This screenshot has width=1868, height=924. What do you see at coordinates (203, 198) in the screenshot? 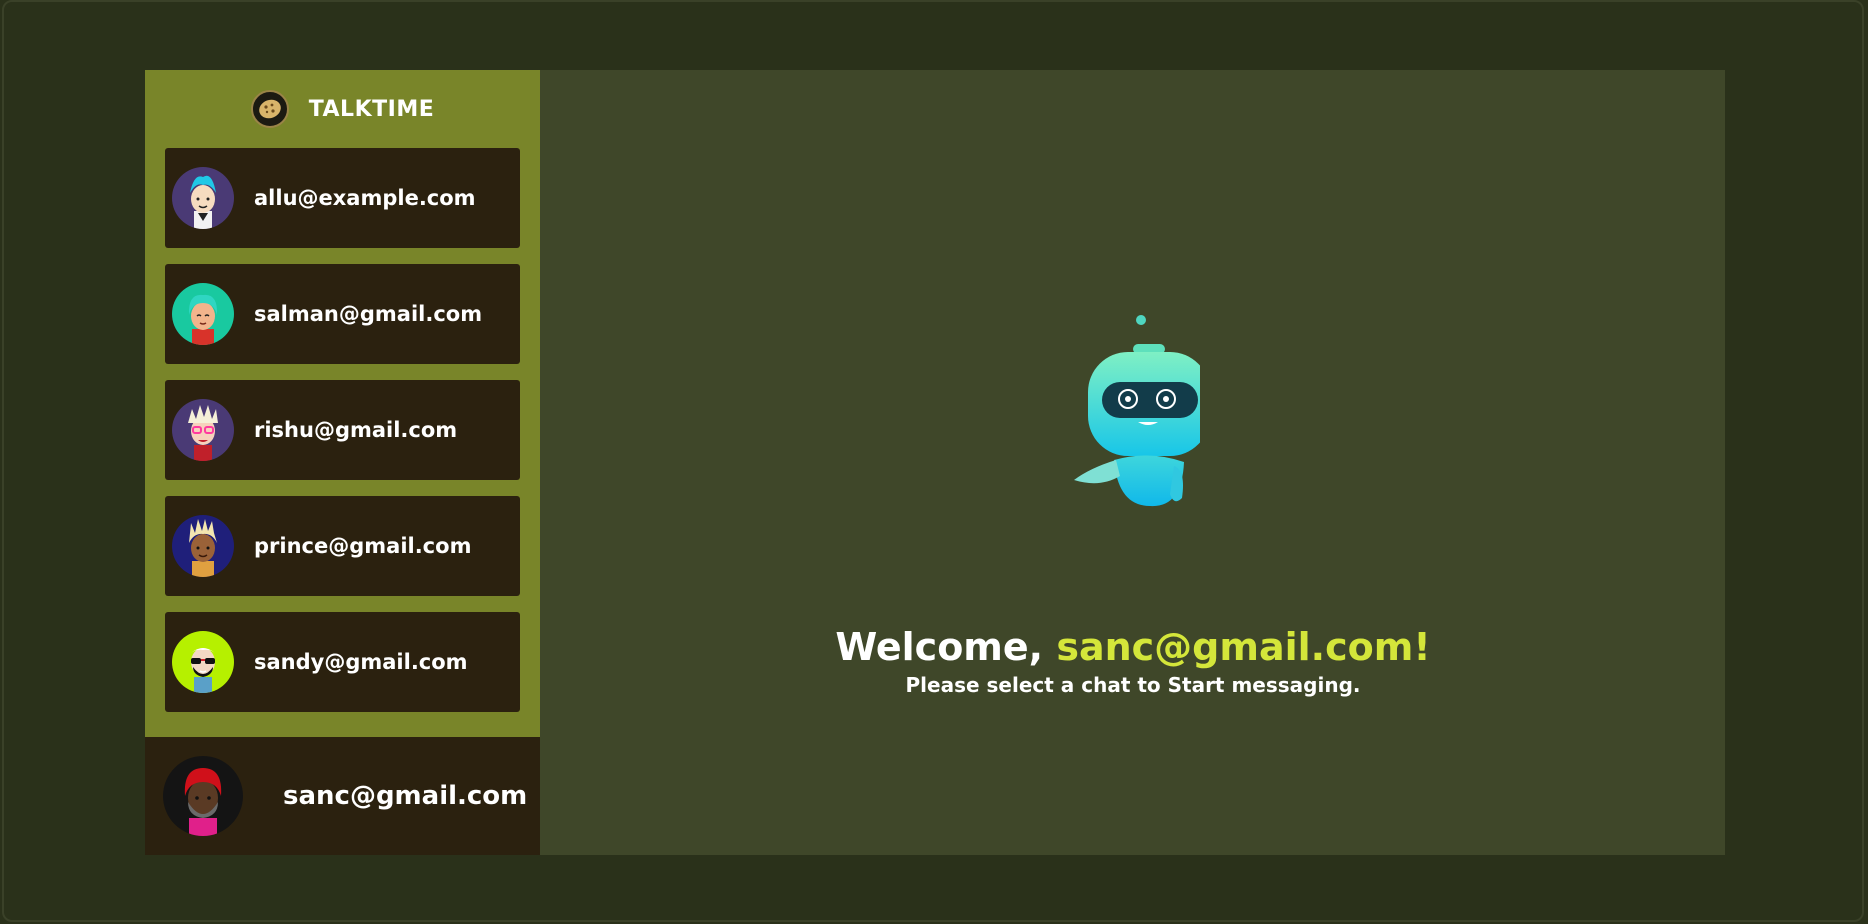
I see `avatar-blue-hair` at bounding box center [203, 198].